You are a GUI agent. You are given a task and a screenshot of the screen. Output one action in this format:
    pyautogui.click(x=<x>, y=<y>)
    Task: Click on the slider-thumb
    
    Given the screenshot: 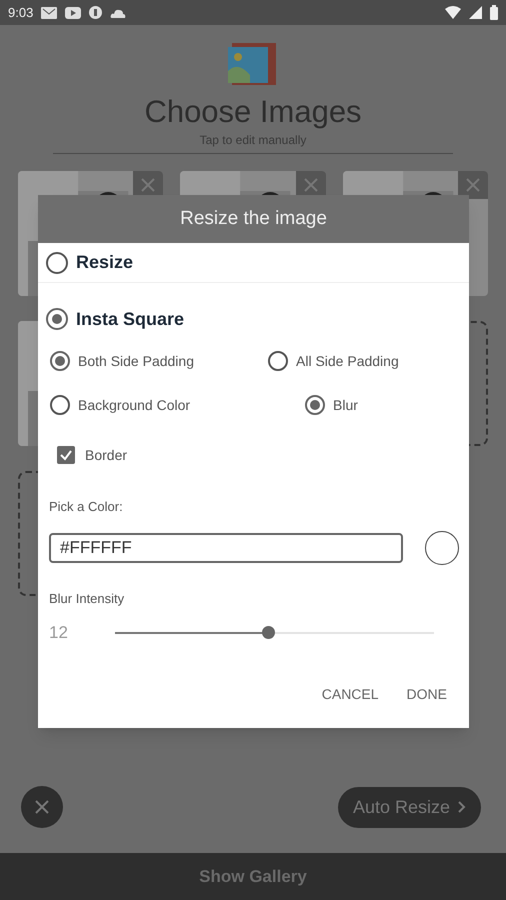 What is the action you would take?
    pyautogui.click(x=269, y=632)
    